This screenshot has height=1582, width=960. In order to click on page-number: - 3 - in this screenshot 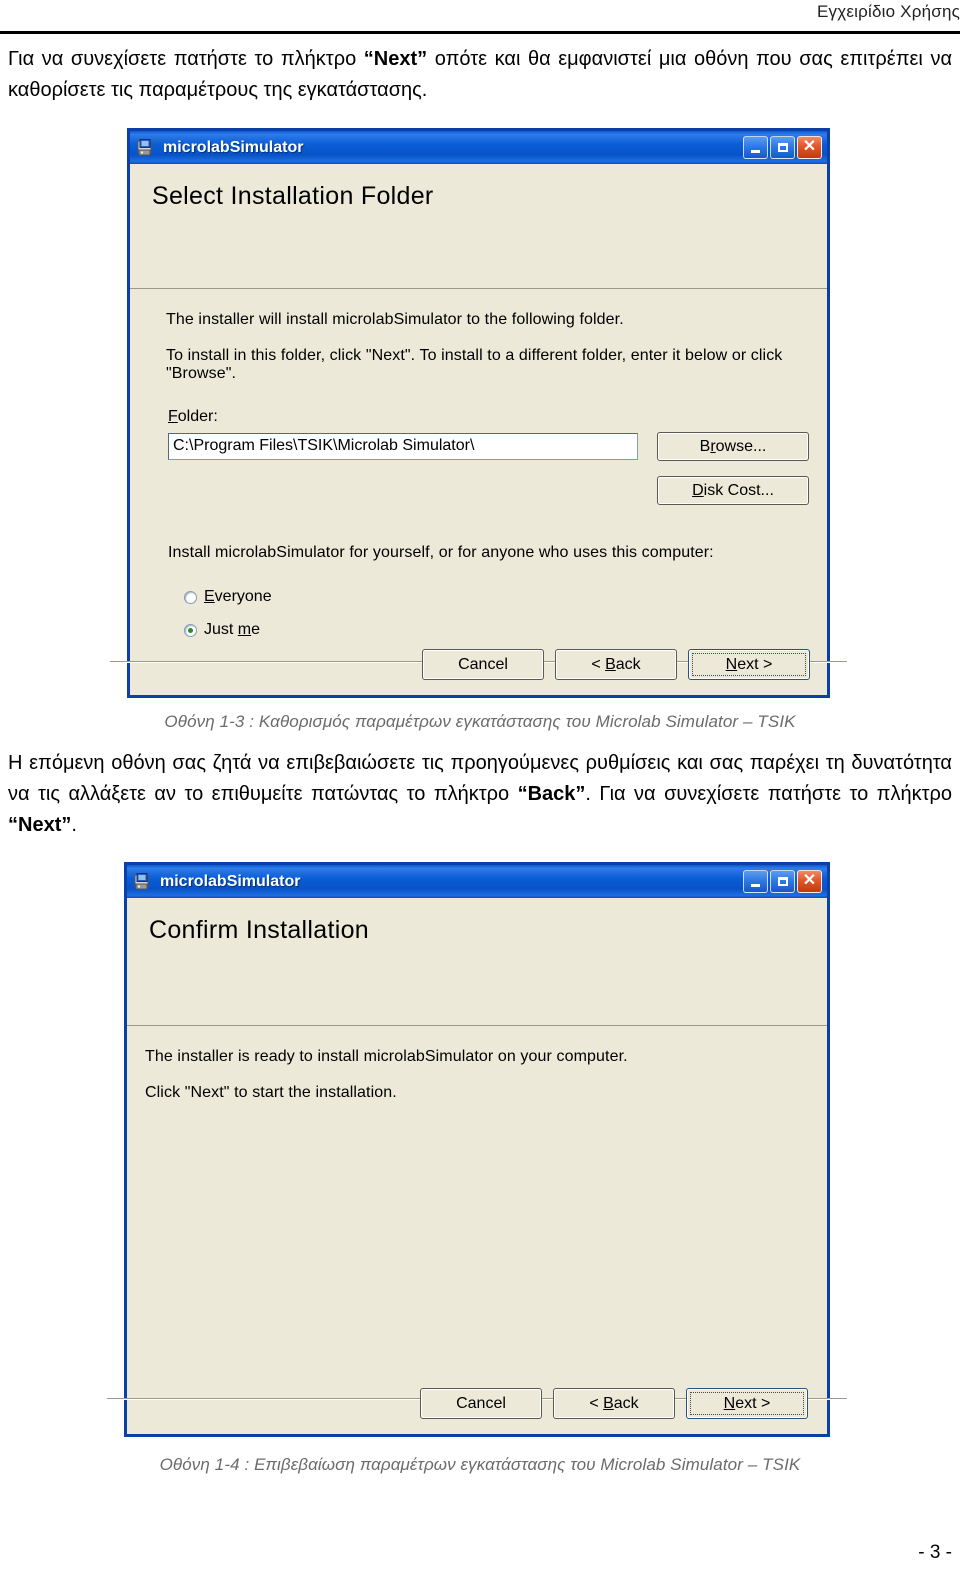, I will do `click(935, 1552)`.